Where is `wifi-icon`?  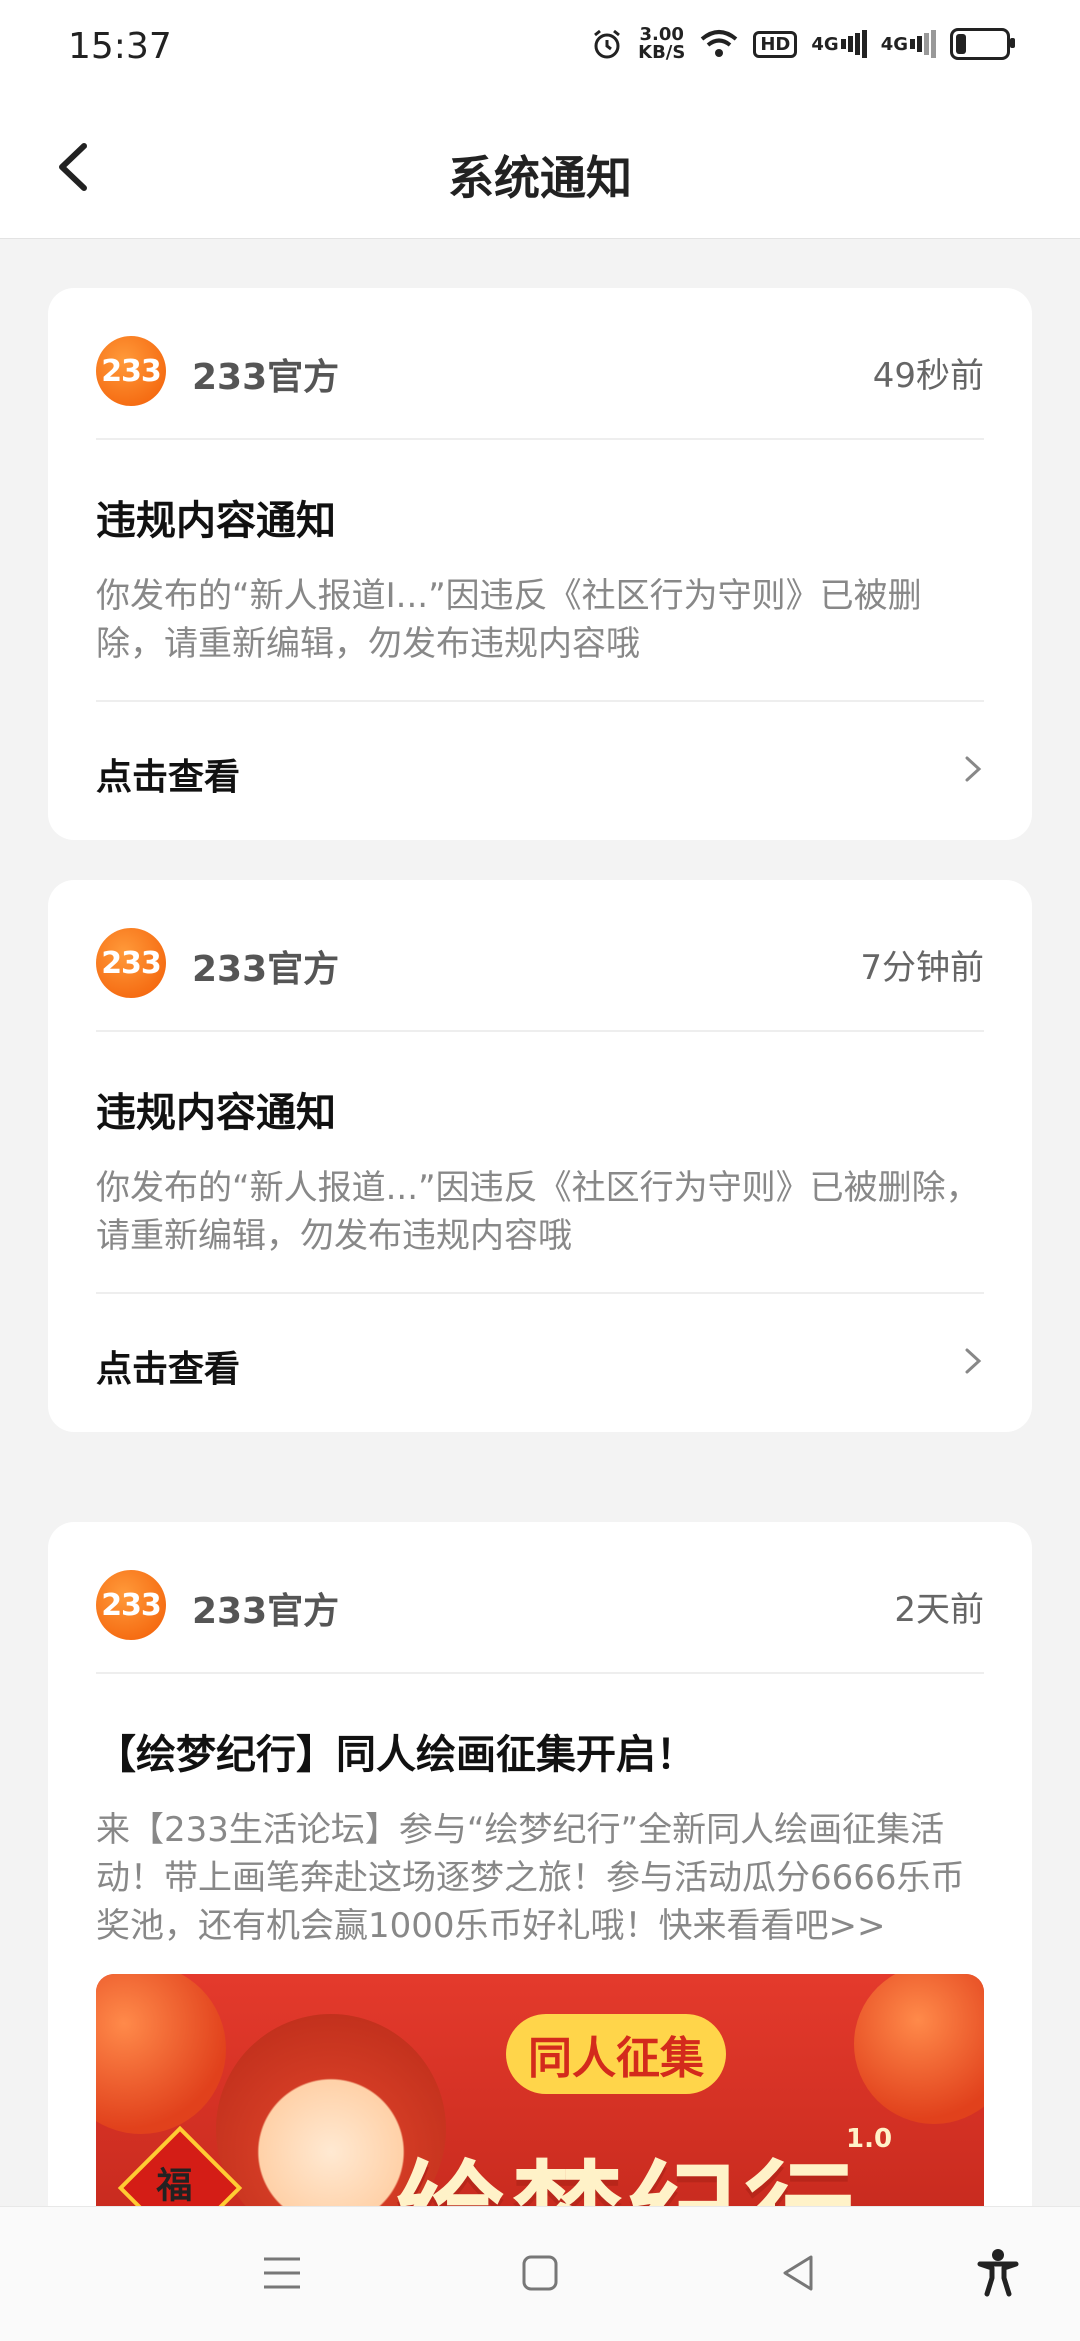
wifi-icon is located at coordinates (719, 44).